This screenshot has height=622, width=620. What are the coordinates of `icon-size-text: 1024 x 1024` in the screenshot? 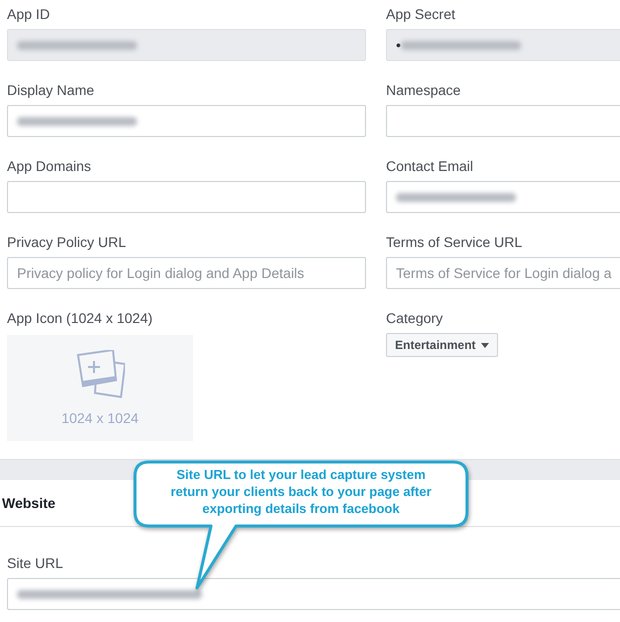 It's located at (100, 418).